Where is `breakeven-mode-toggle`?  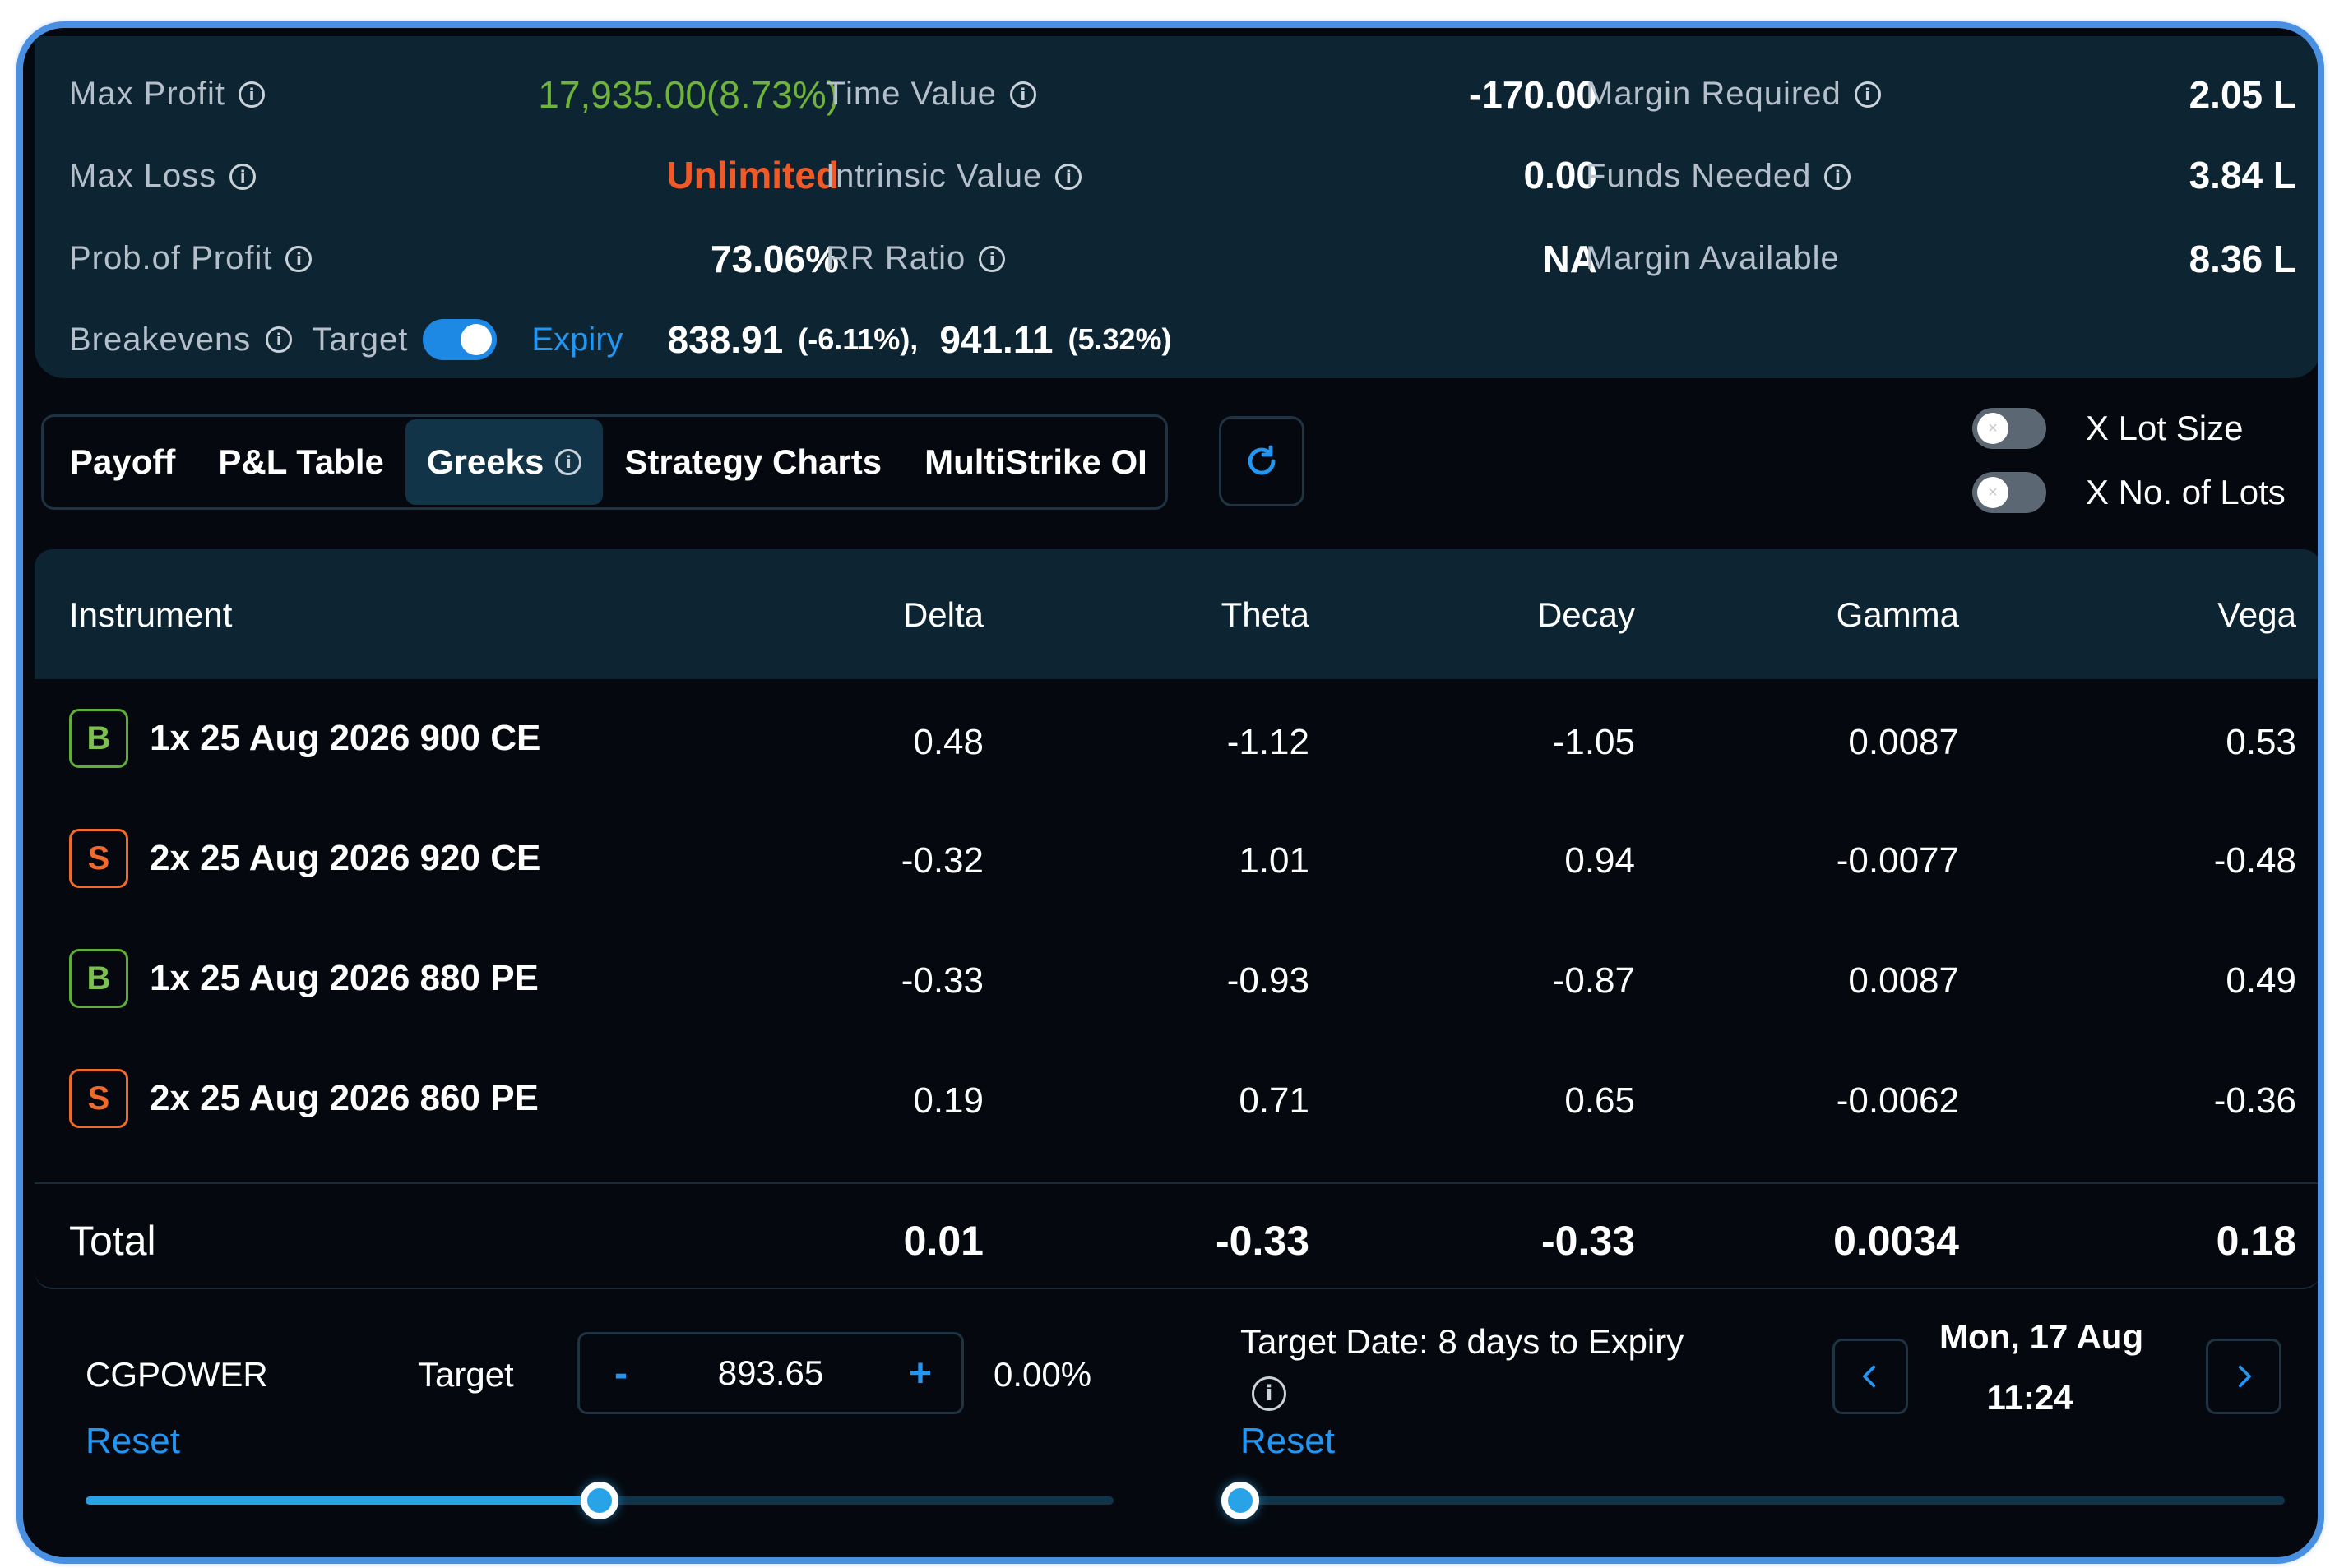 breakeven-mode-toggle is located at coordinates (460, 339).